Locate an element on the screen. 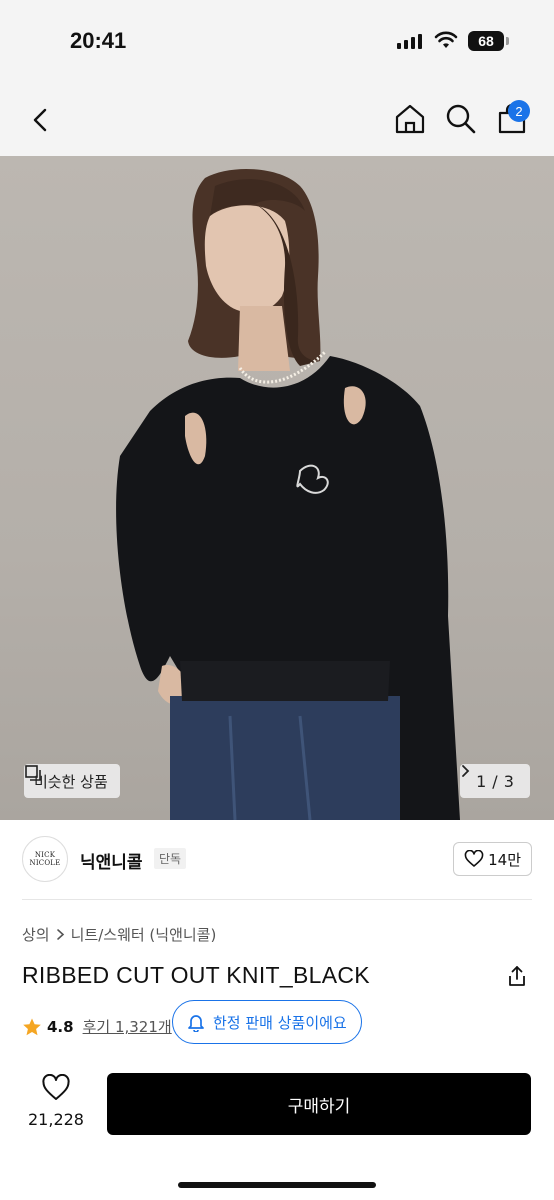 The image size is (554, 1200). rating-value: 4.8 is located at coordinates (60, 1026).